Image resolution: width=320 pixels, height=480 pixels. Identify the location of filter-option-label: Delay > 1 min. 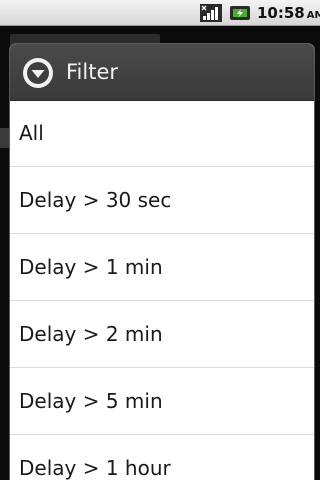
(91, 267).